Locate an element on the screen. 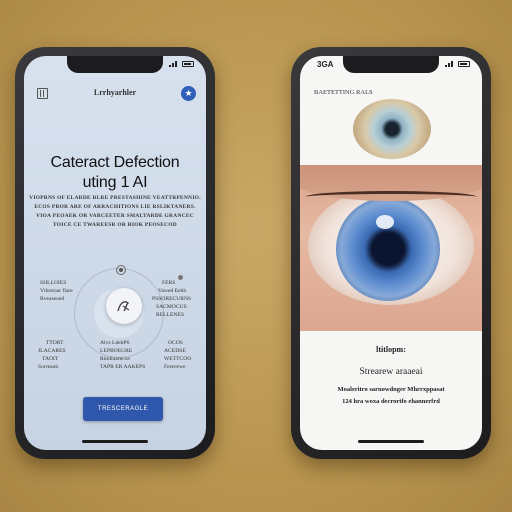  status-time: 3GA is located at coordinates (325, 64).